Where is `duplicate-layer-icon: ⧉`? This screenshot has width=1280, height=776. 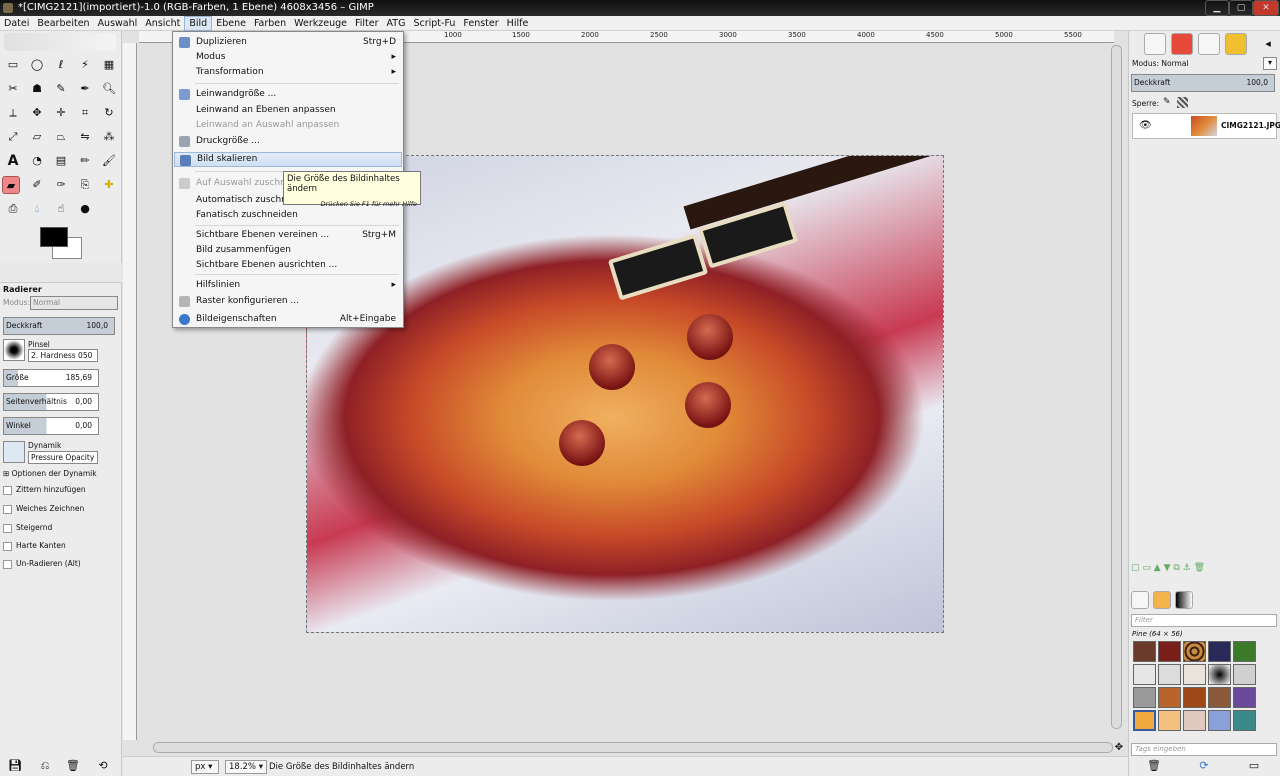
duplicate-layer-icon: ⧉ is located at coordinates (1176, 568).